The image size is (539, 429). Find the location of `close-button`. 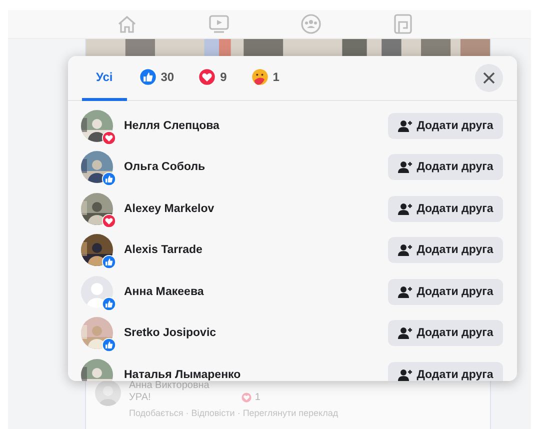

close-button is located at coordinates (489, 78).